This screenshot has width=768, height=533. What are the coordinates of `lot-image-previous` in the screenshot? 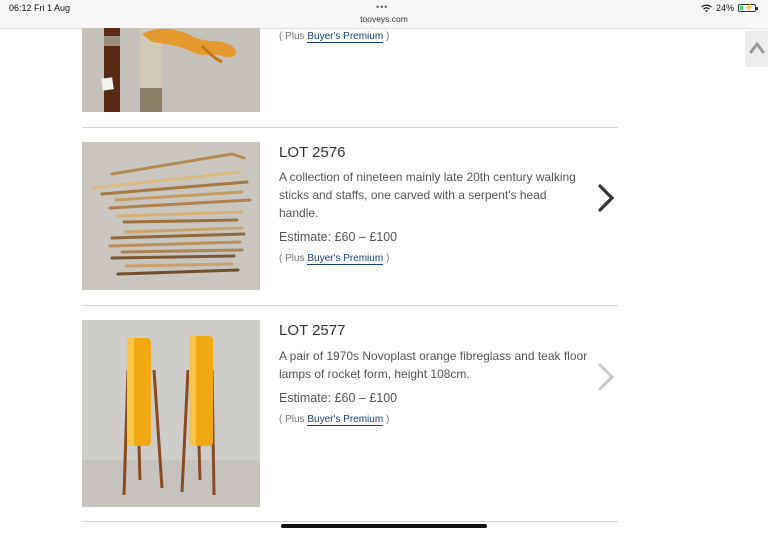 It's located at (171, 70).